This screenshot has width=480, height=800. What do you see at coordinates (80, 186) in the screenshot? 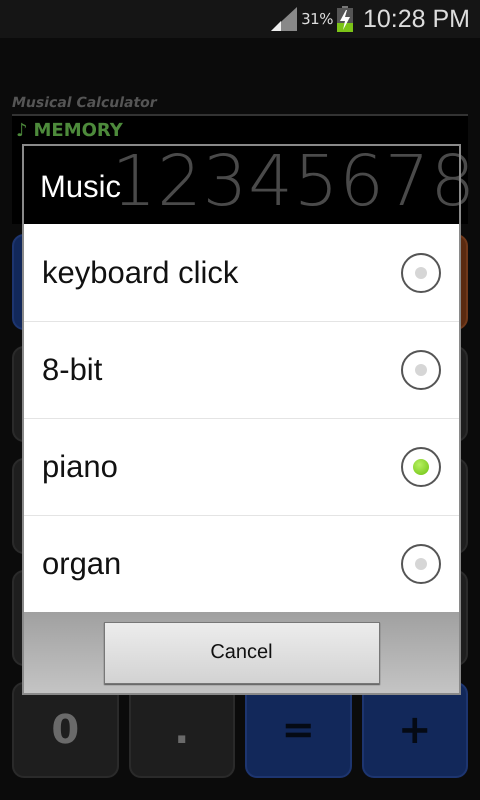
I see `dialog-title: Music` at bounding box center [80, 186].